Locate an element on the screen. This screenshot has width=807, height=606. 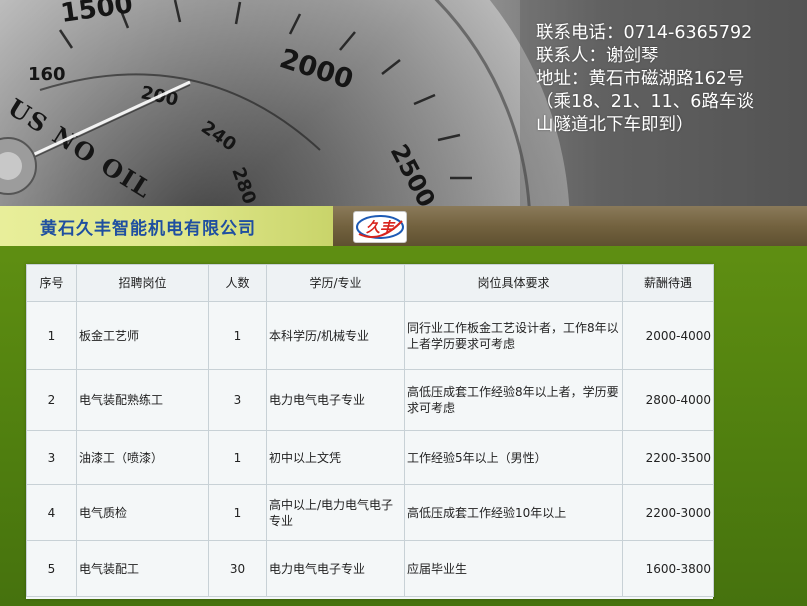
cell-salary: 2200-3500 is located at coordinates (668, 457).